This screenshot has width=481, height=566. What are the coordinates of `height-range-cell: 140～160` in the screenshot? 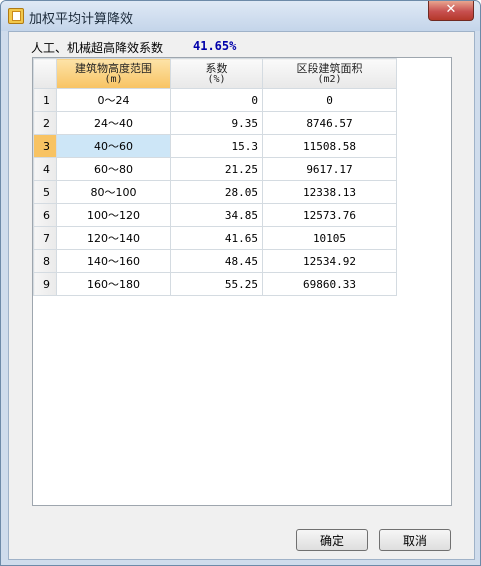 It's located at (113, 261).